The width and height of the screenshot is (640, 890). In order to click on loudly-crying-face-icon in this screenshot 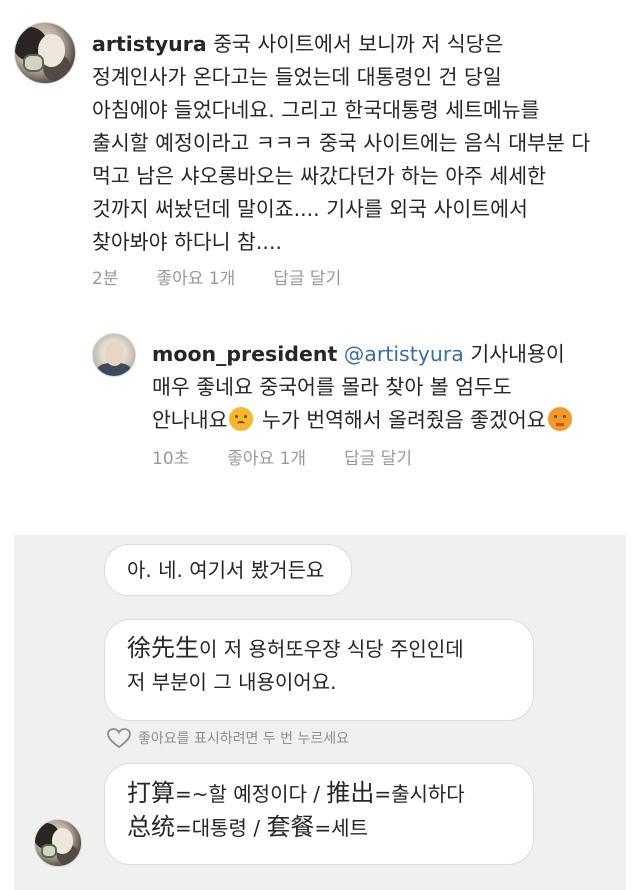, I will do `click(559, 419)`.